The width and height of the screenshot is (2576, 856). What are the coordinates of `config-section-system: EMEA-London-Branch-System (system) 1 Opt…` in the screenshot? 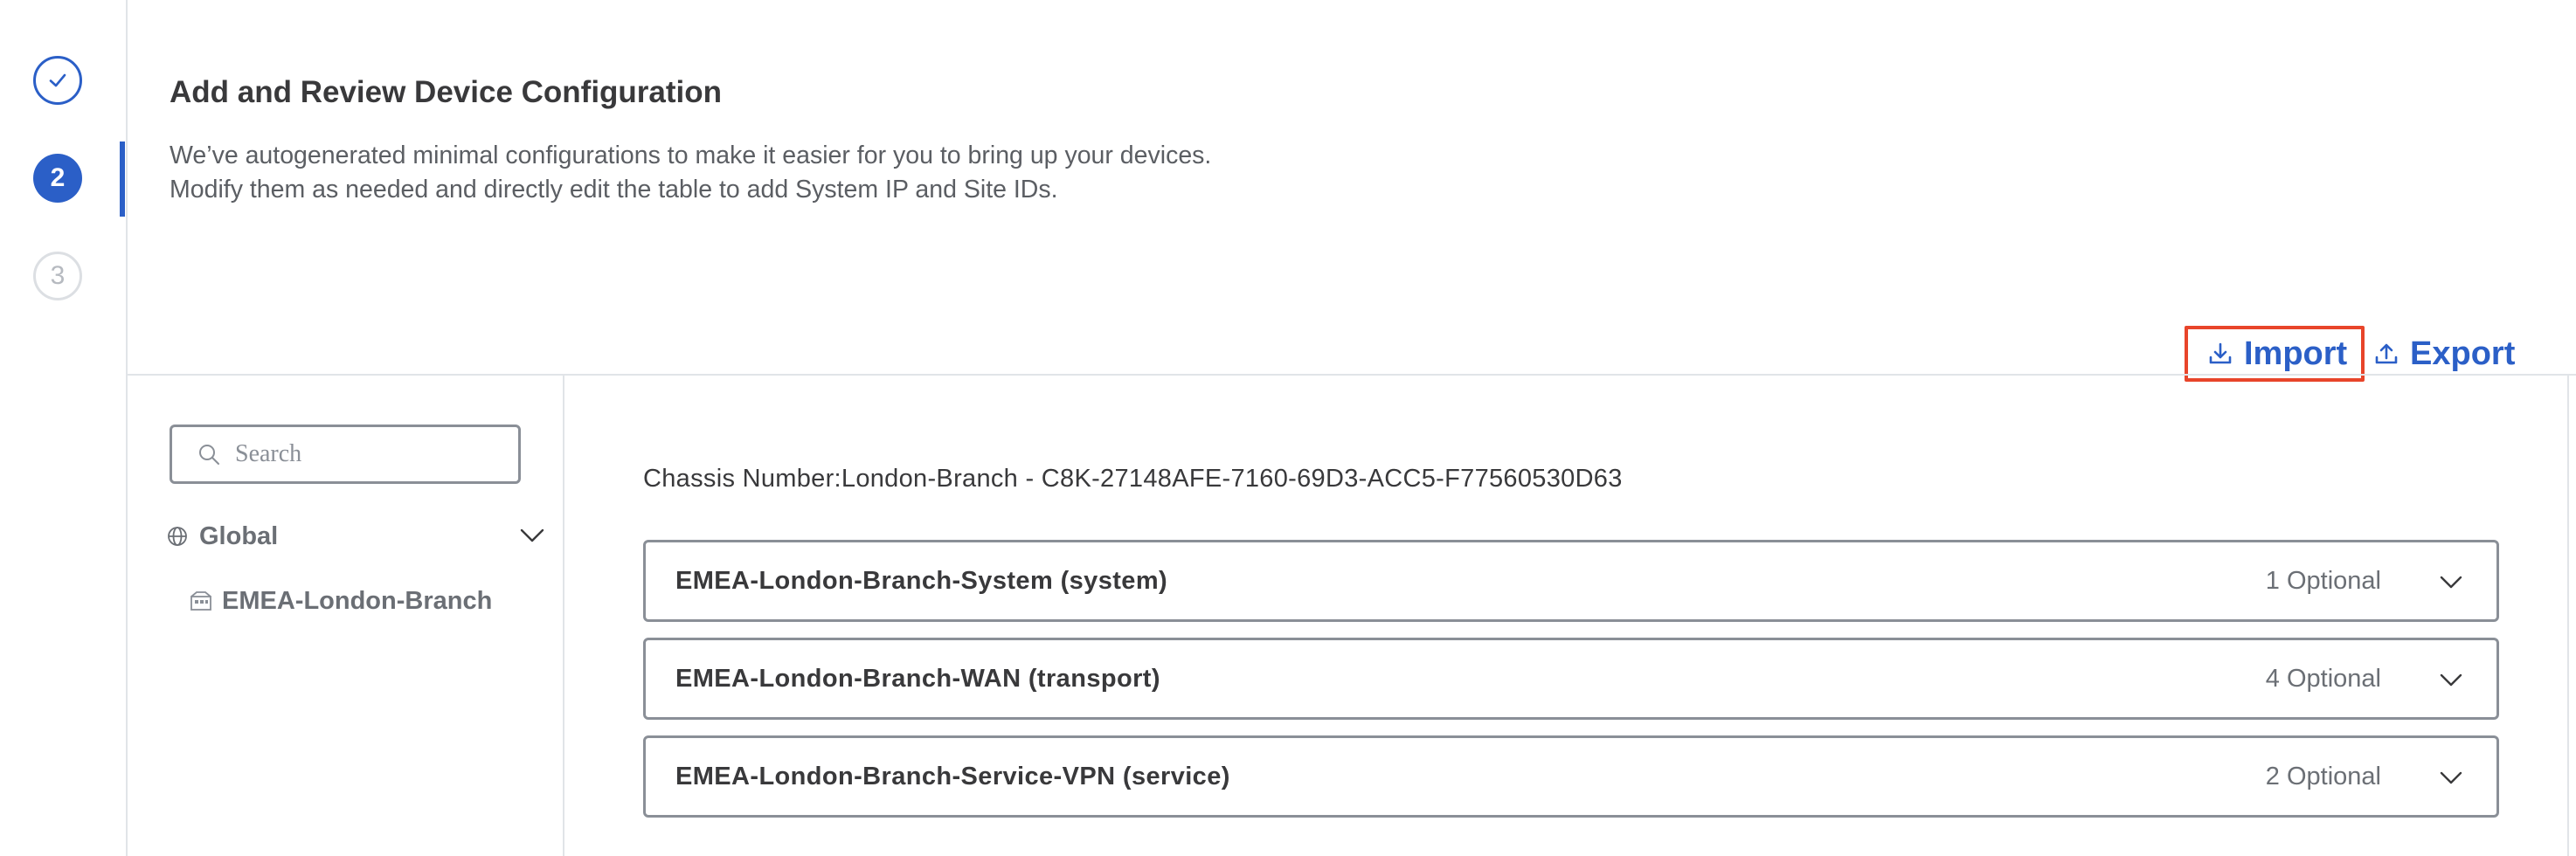 It's located at (1571, 581).